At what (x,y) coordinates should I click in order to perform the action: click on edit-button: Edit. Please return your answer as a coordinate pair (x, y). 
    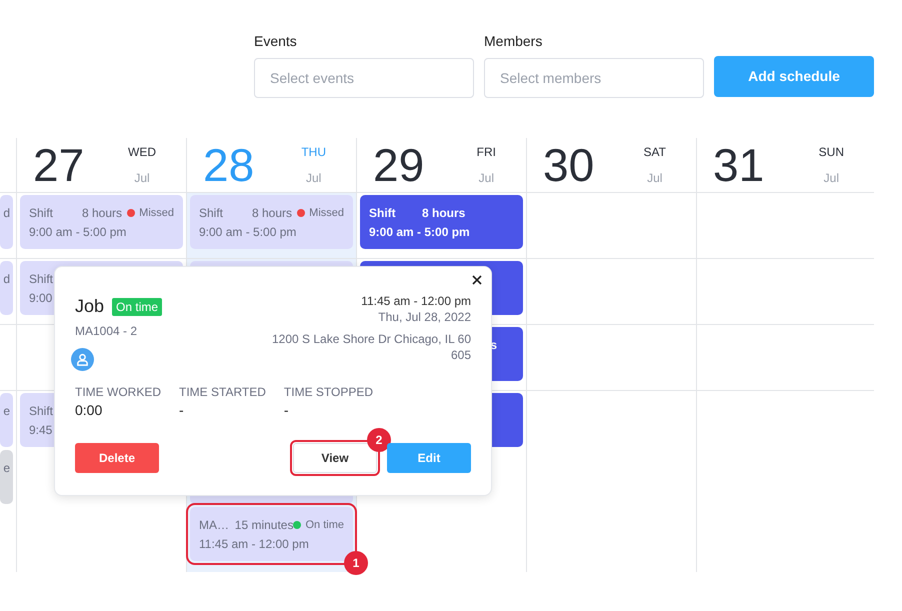
    Looking at the image, I should click on (429, 458).